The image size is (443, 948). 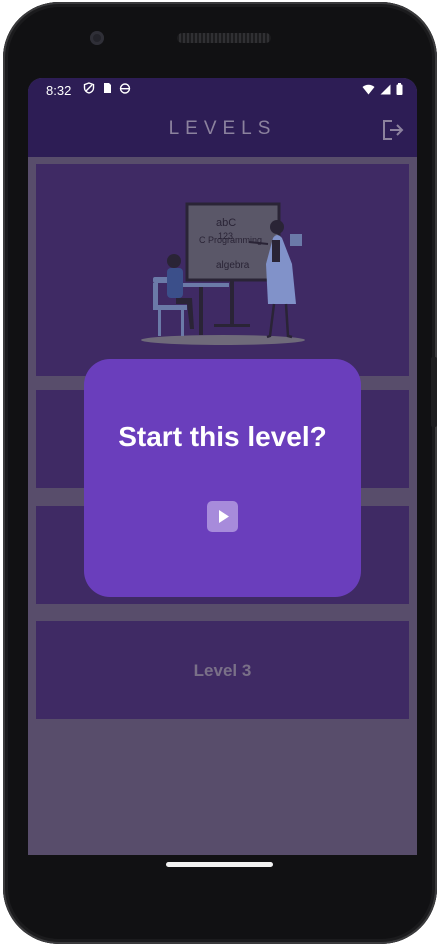 I want to click on play-button, so click(x=222, y=516).